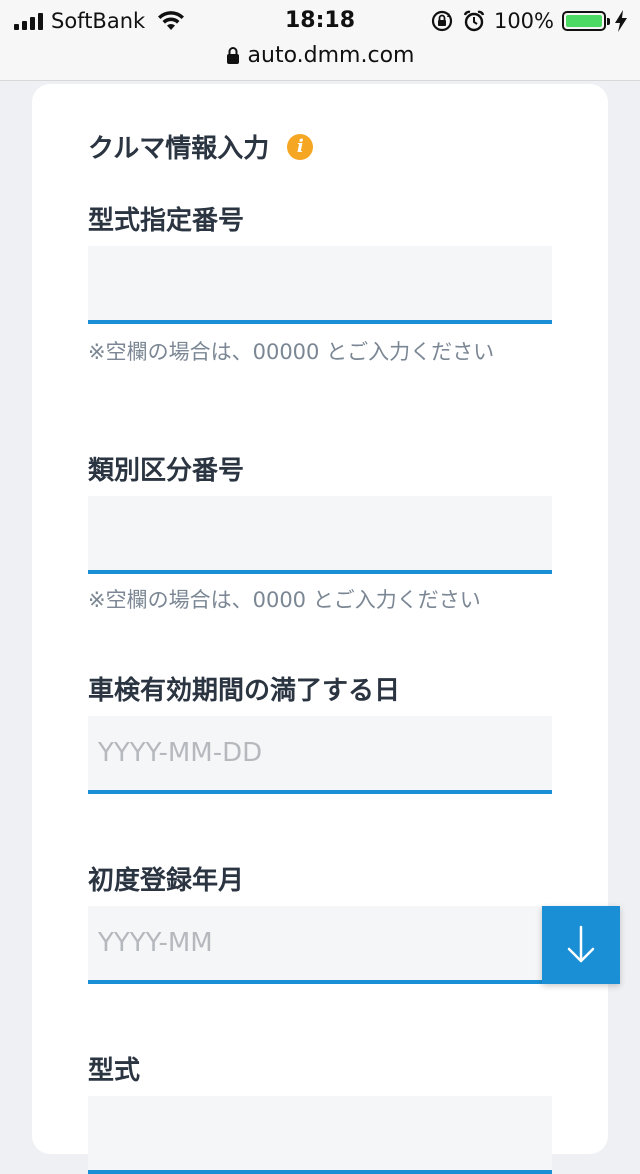  Describe the element at coordinates (300, 146) in the screenshot. I see `info-icon: i` at that location.